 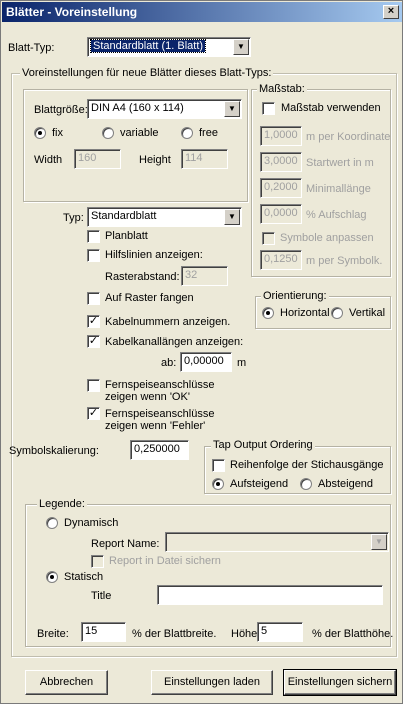 I want to click on rasterabstand-label: Rasterabstand:, so click(x=142, y=277).